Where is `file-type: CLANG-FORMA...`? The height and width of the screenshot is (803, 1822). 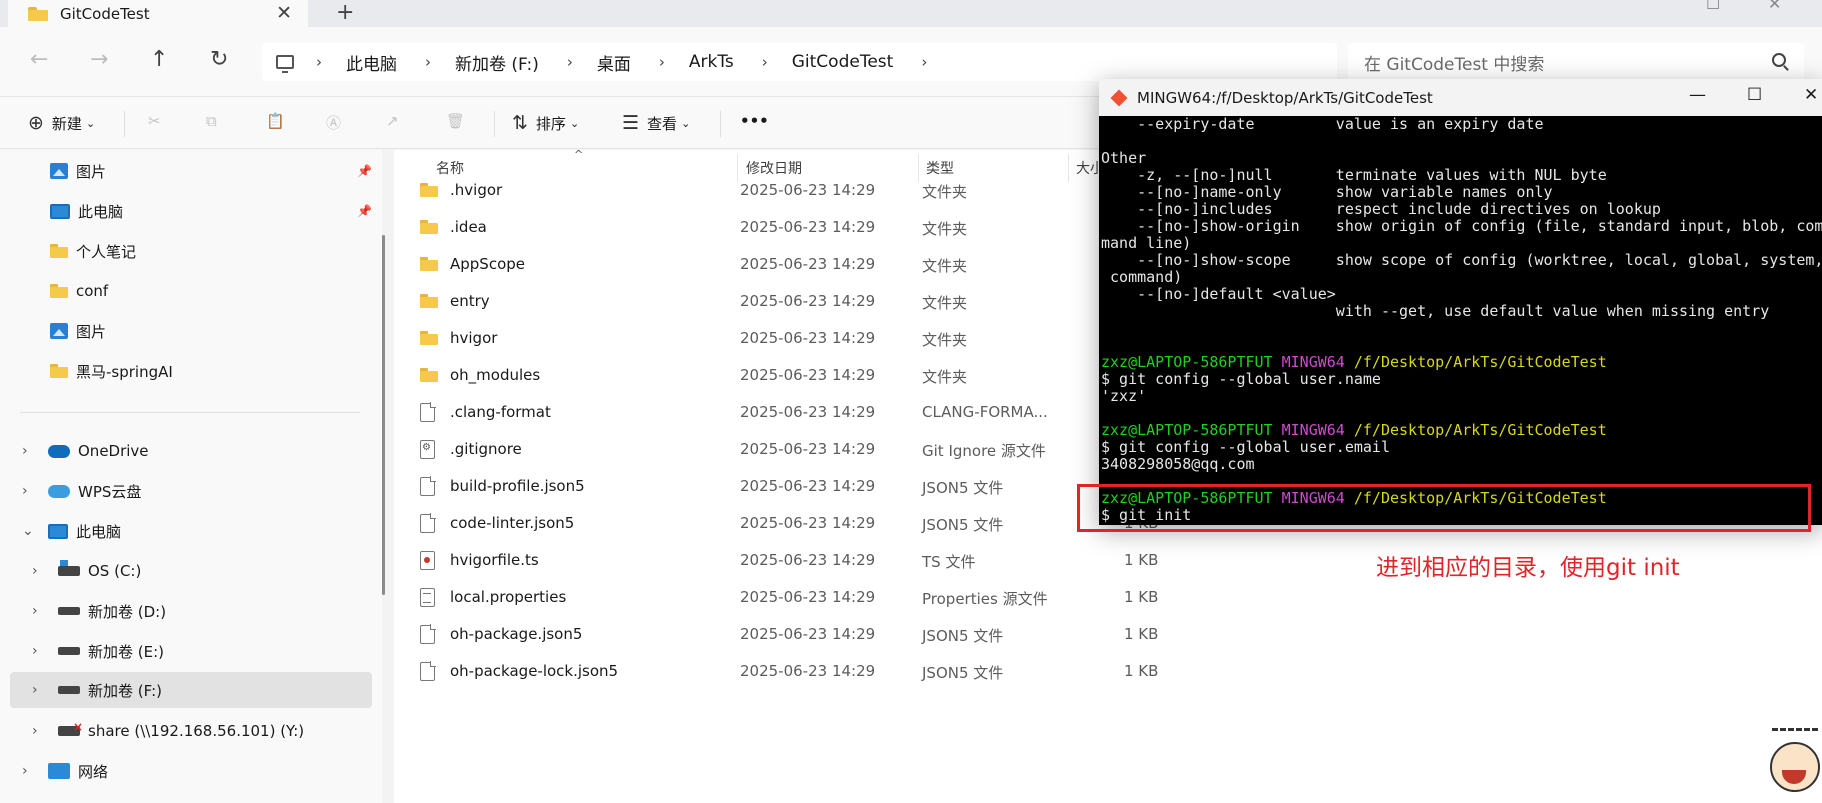 file-type: CLANG-FORMA... is located at coordinates (985, 412).